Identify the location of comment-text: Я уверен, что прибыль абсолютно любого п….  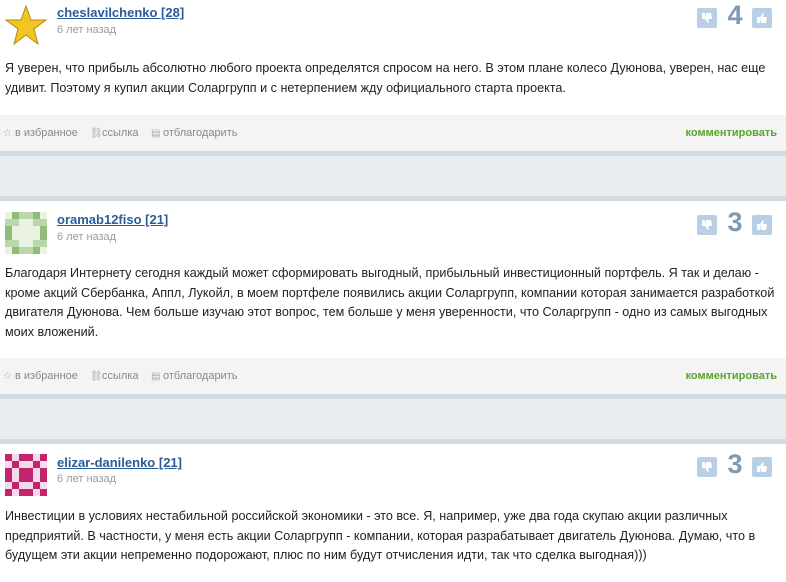
(385, 78).